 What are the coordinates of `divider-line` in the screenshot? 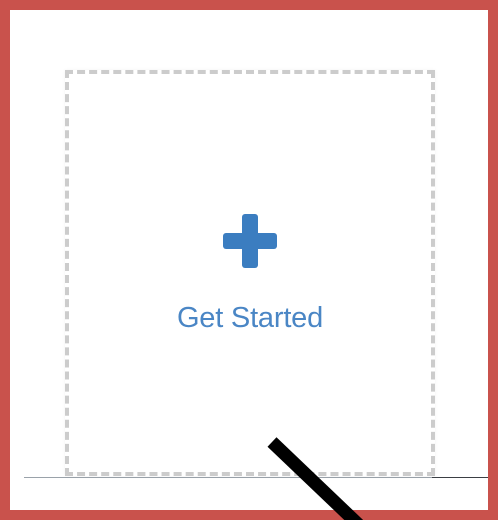 It's located at (261, 477).